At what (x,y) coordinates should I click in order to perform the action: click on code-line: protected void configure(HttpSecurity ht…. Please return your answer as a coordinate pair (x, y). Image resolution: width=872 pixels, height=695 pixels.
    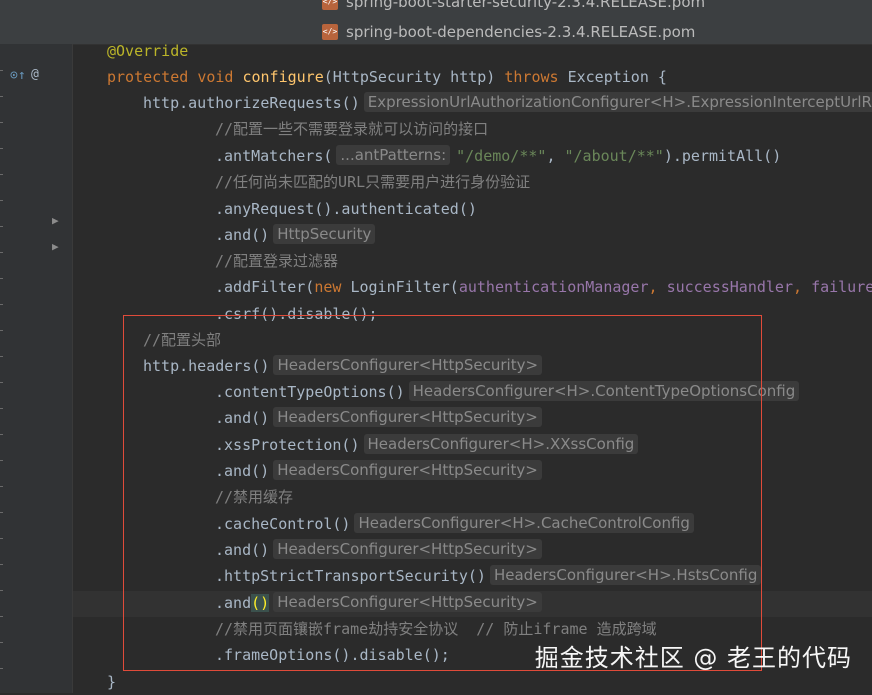
    Looking at the image, I should click on (387, 77).